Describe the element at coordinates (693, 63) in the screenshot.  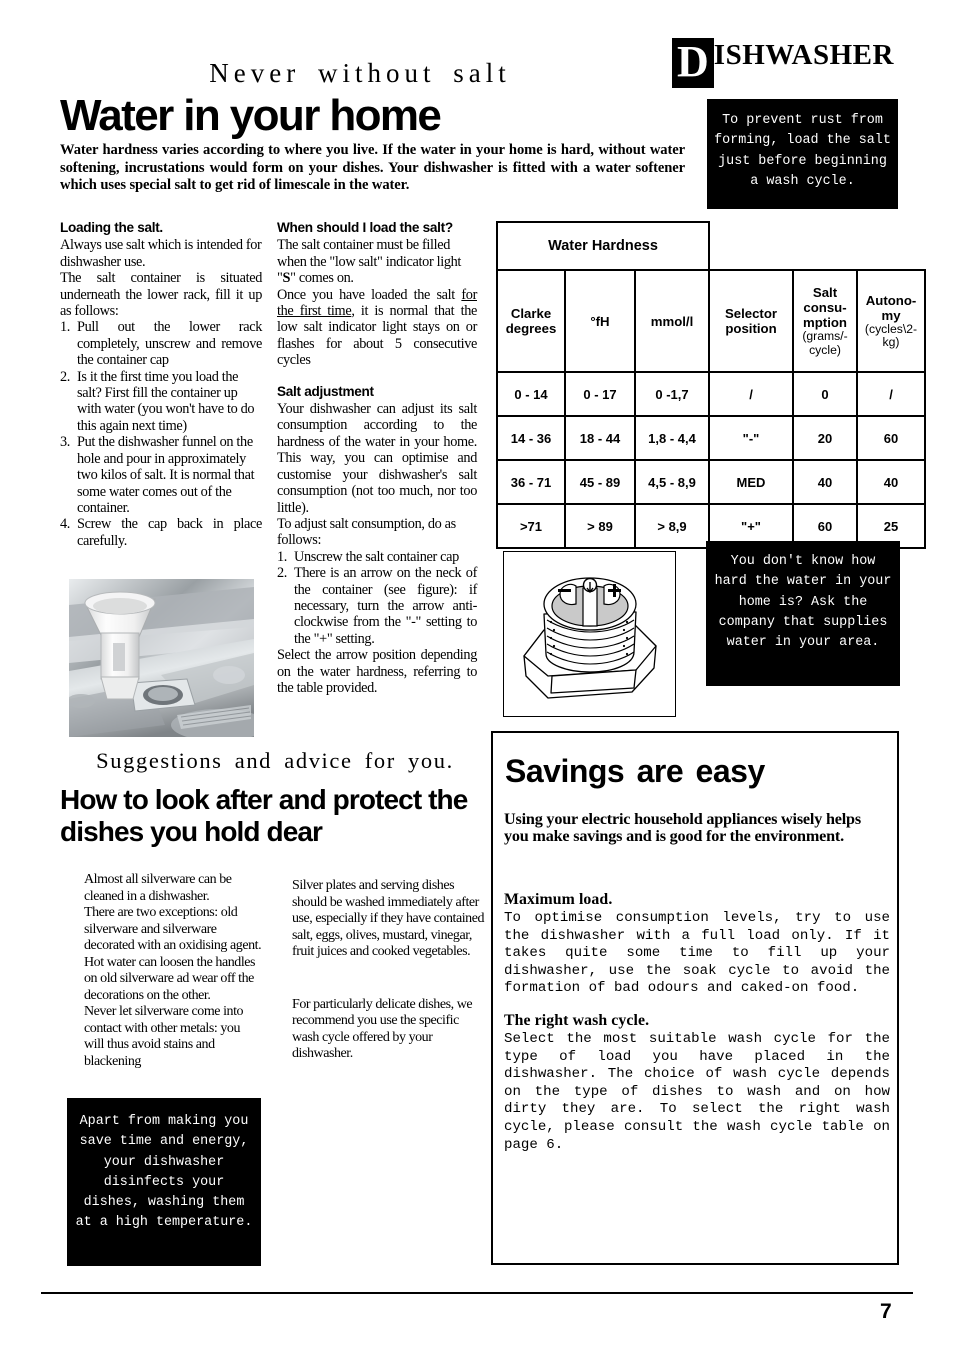
I see `logo-initial: D` at that location.